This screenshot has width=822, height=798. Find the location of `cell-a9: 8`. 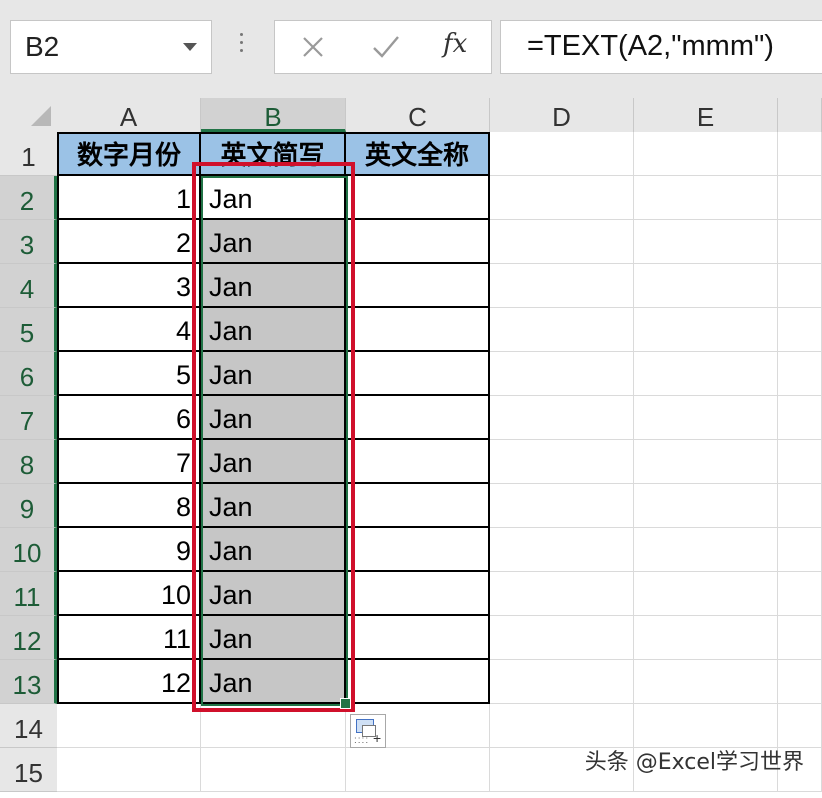

cell-a9: 8 is located at coordinates (129, 506).